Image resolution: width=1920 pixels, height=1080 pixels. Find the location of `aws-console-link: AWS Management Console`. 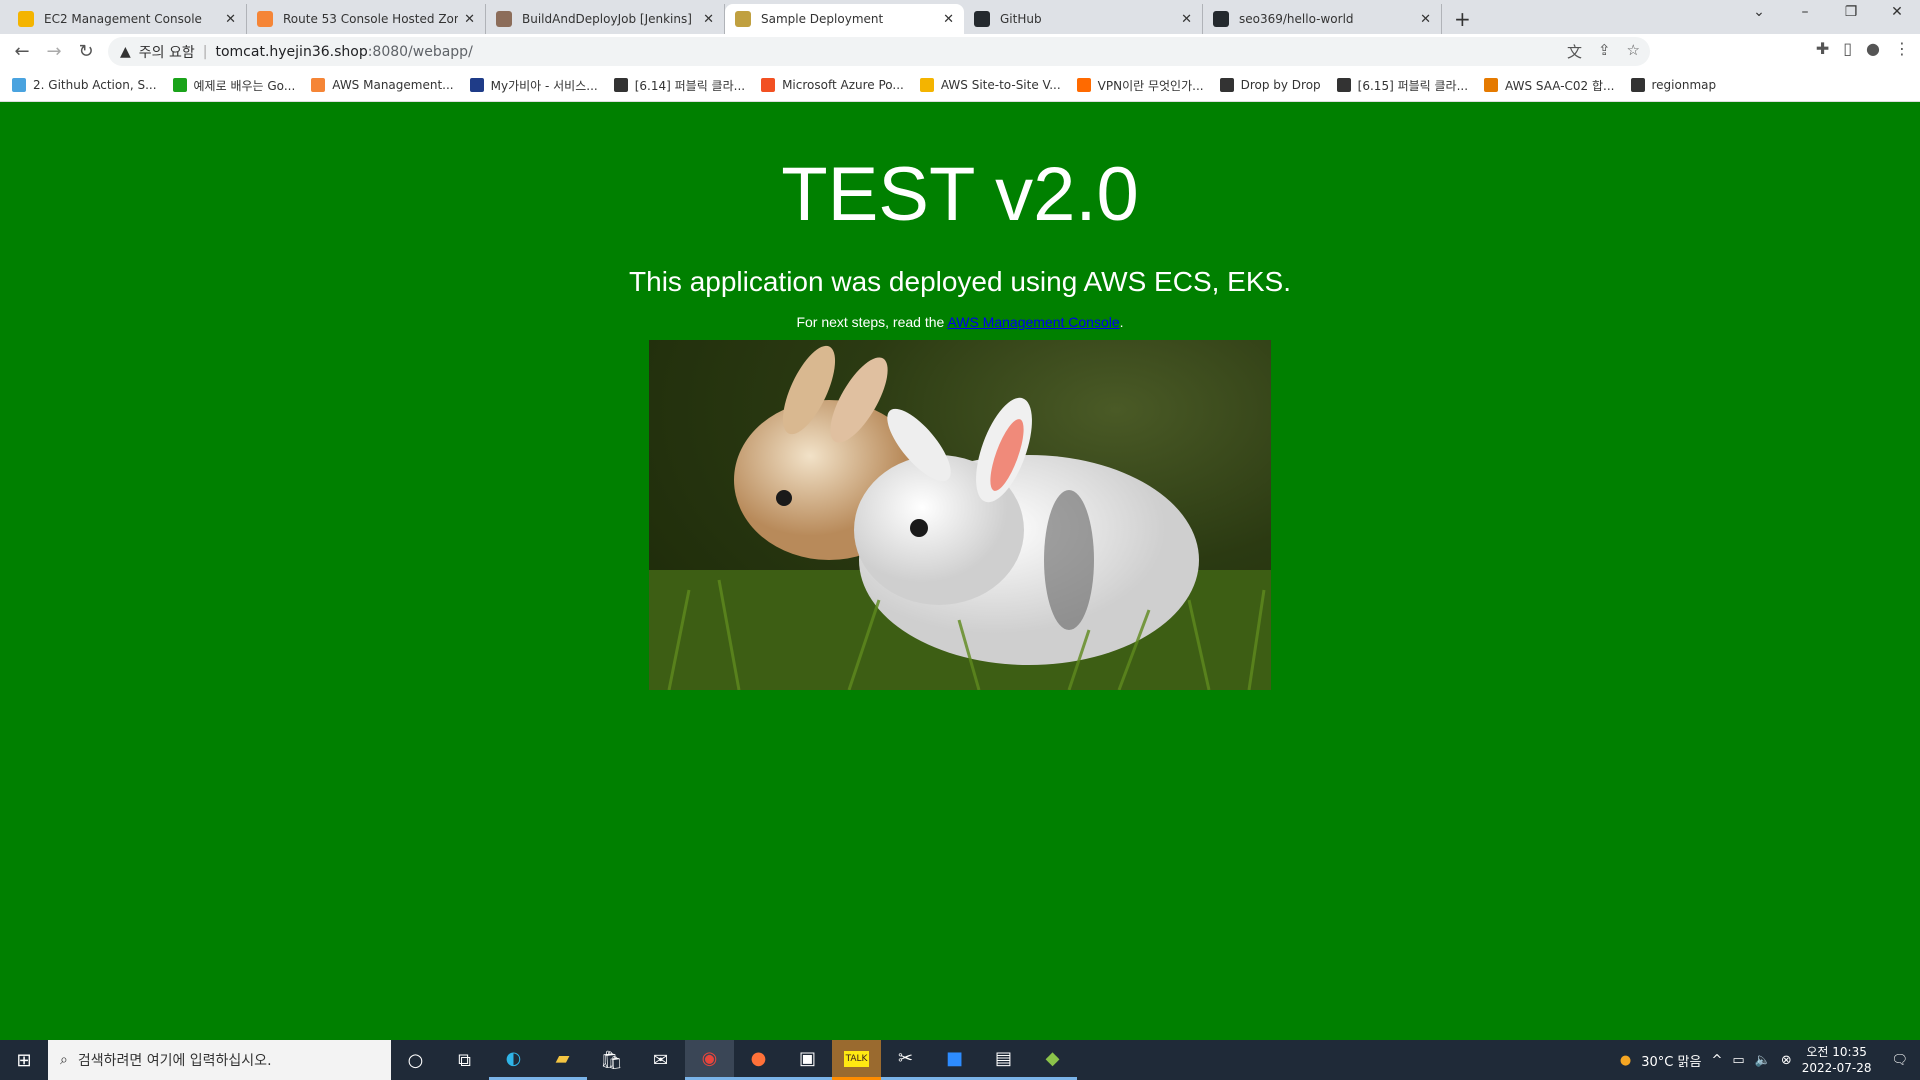

aws-console-link: AWS Management Console is located at coordinates (1033, 322).